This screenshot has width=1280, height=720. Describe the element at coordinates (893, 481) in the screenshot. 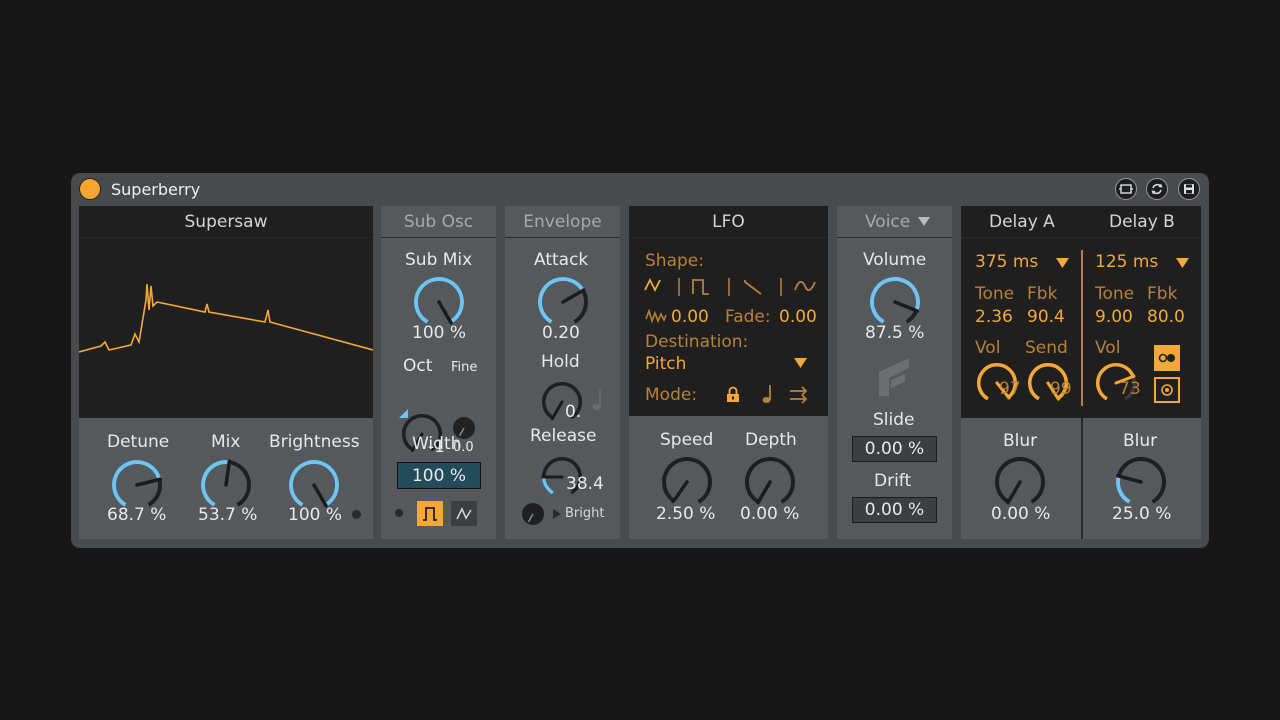

I see `drift-label: Drift` at that location.